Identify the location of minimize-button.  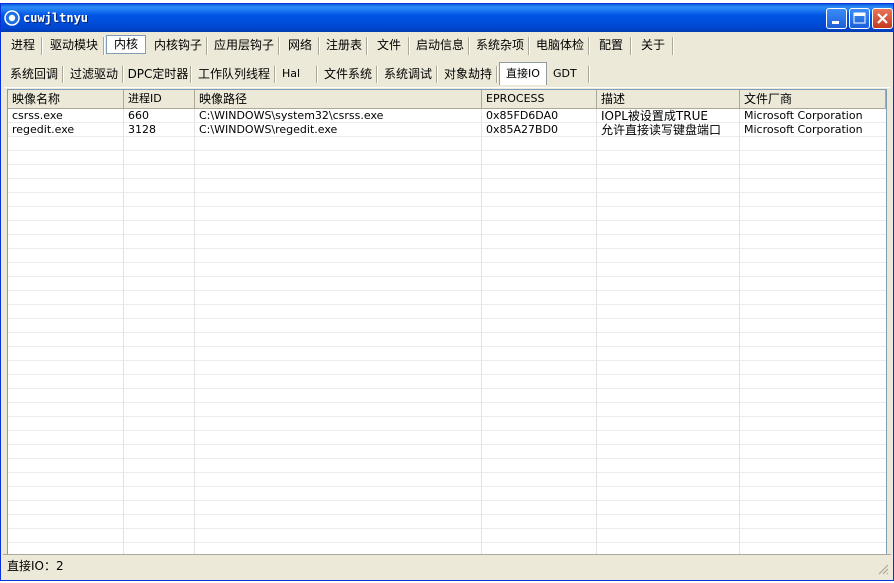
(836, 18).